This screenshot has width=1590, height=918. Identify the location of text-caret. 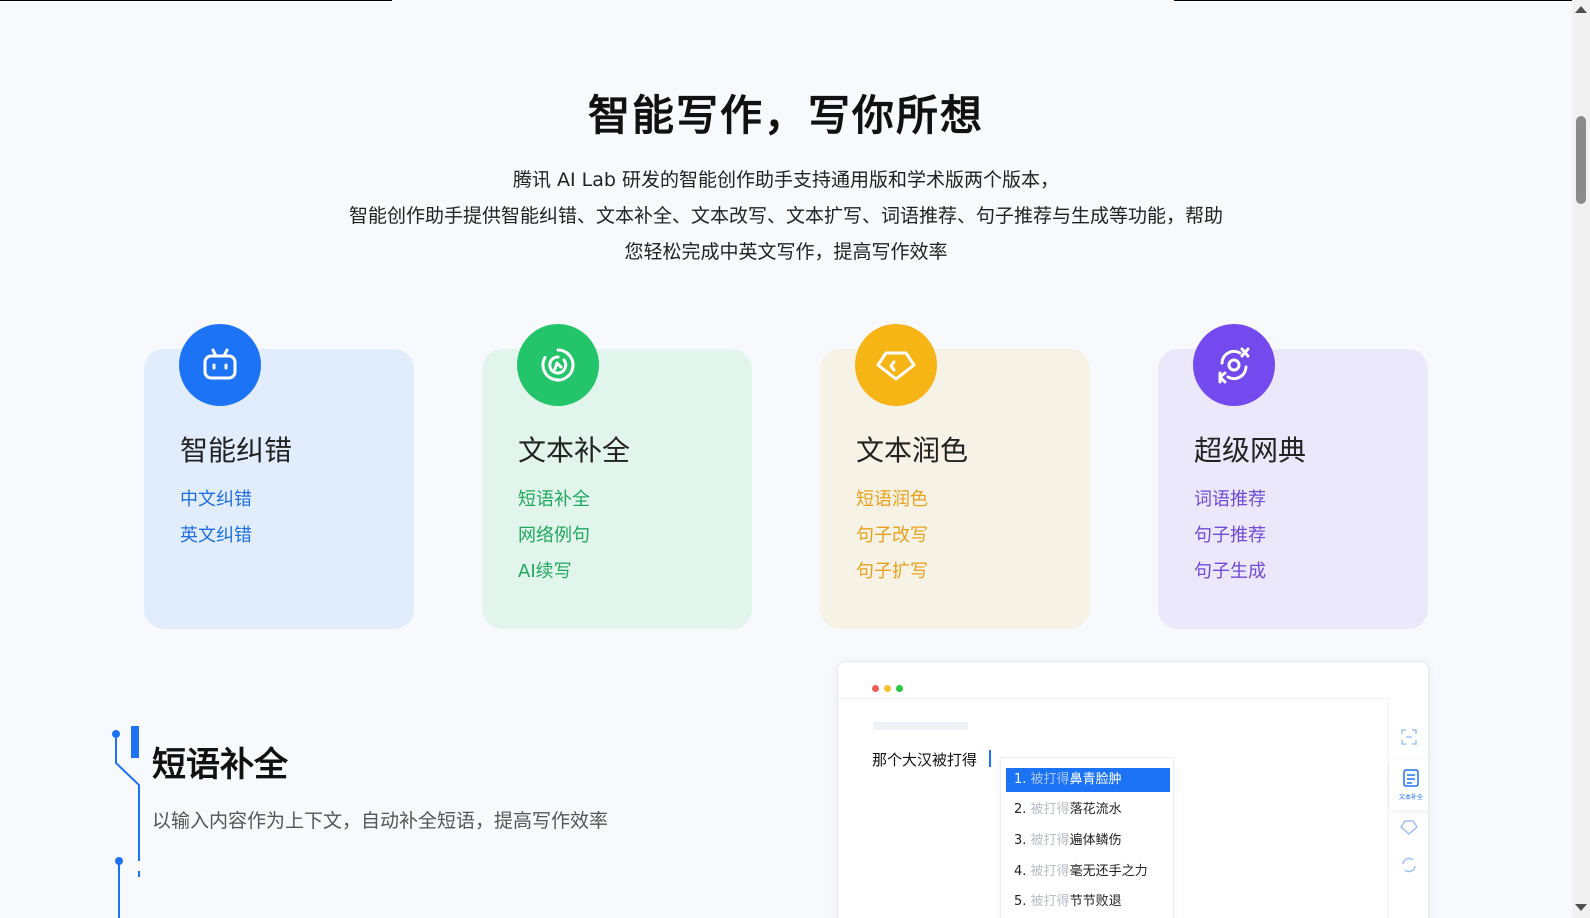
(990, 758).